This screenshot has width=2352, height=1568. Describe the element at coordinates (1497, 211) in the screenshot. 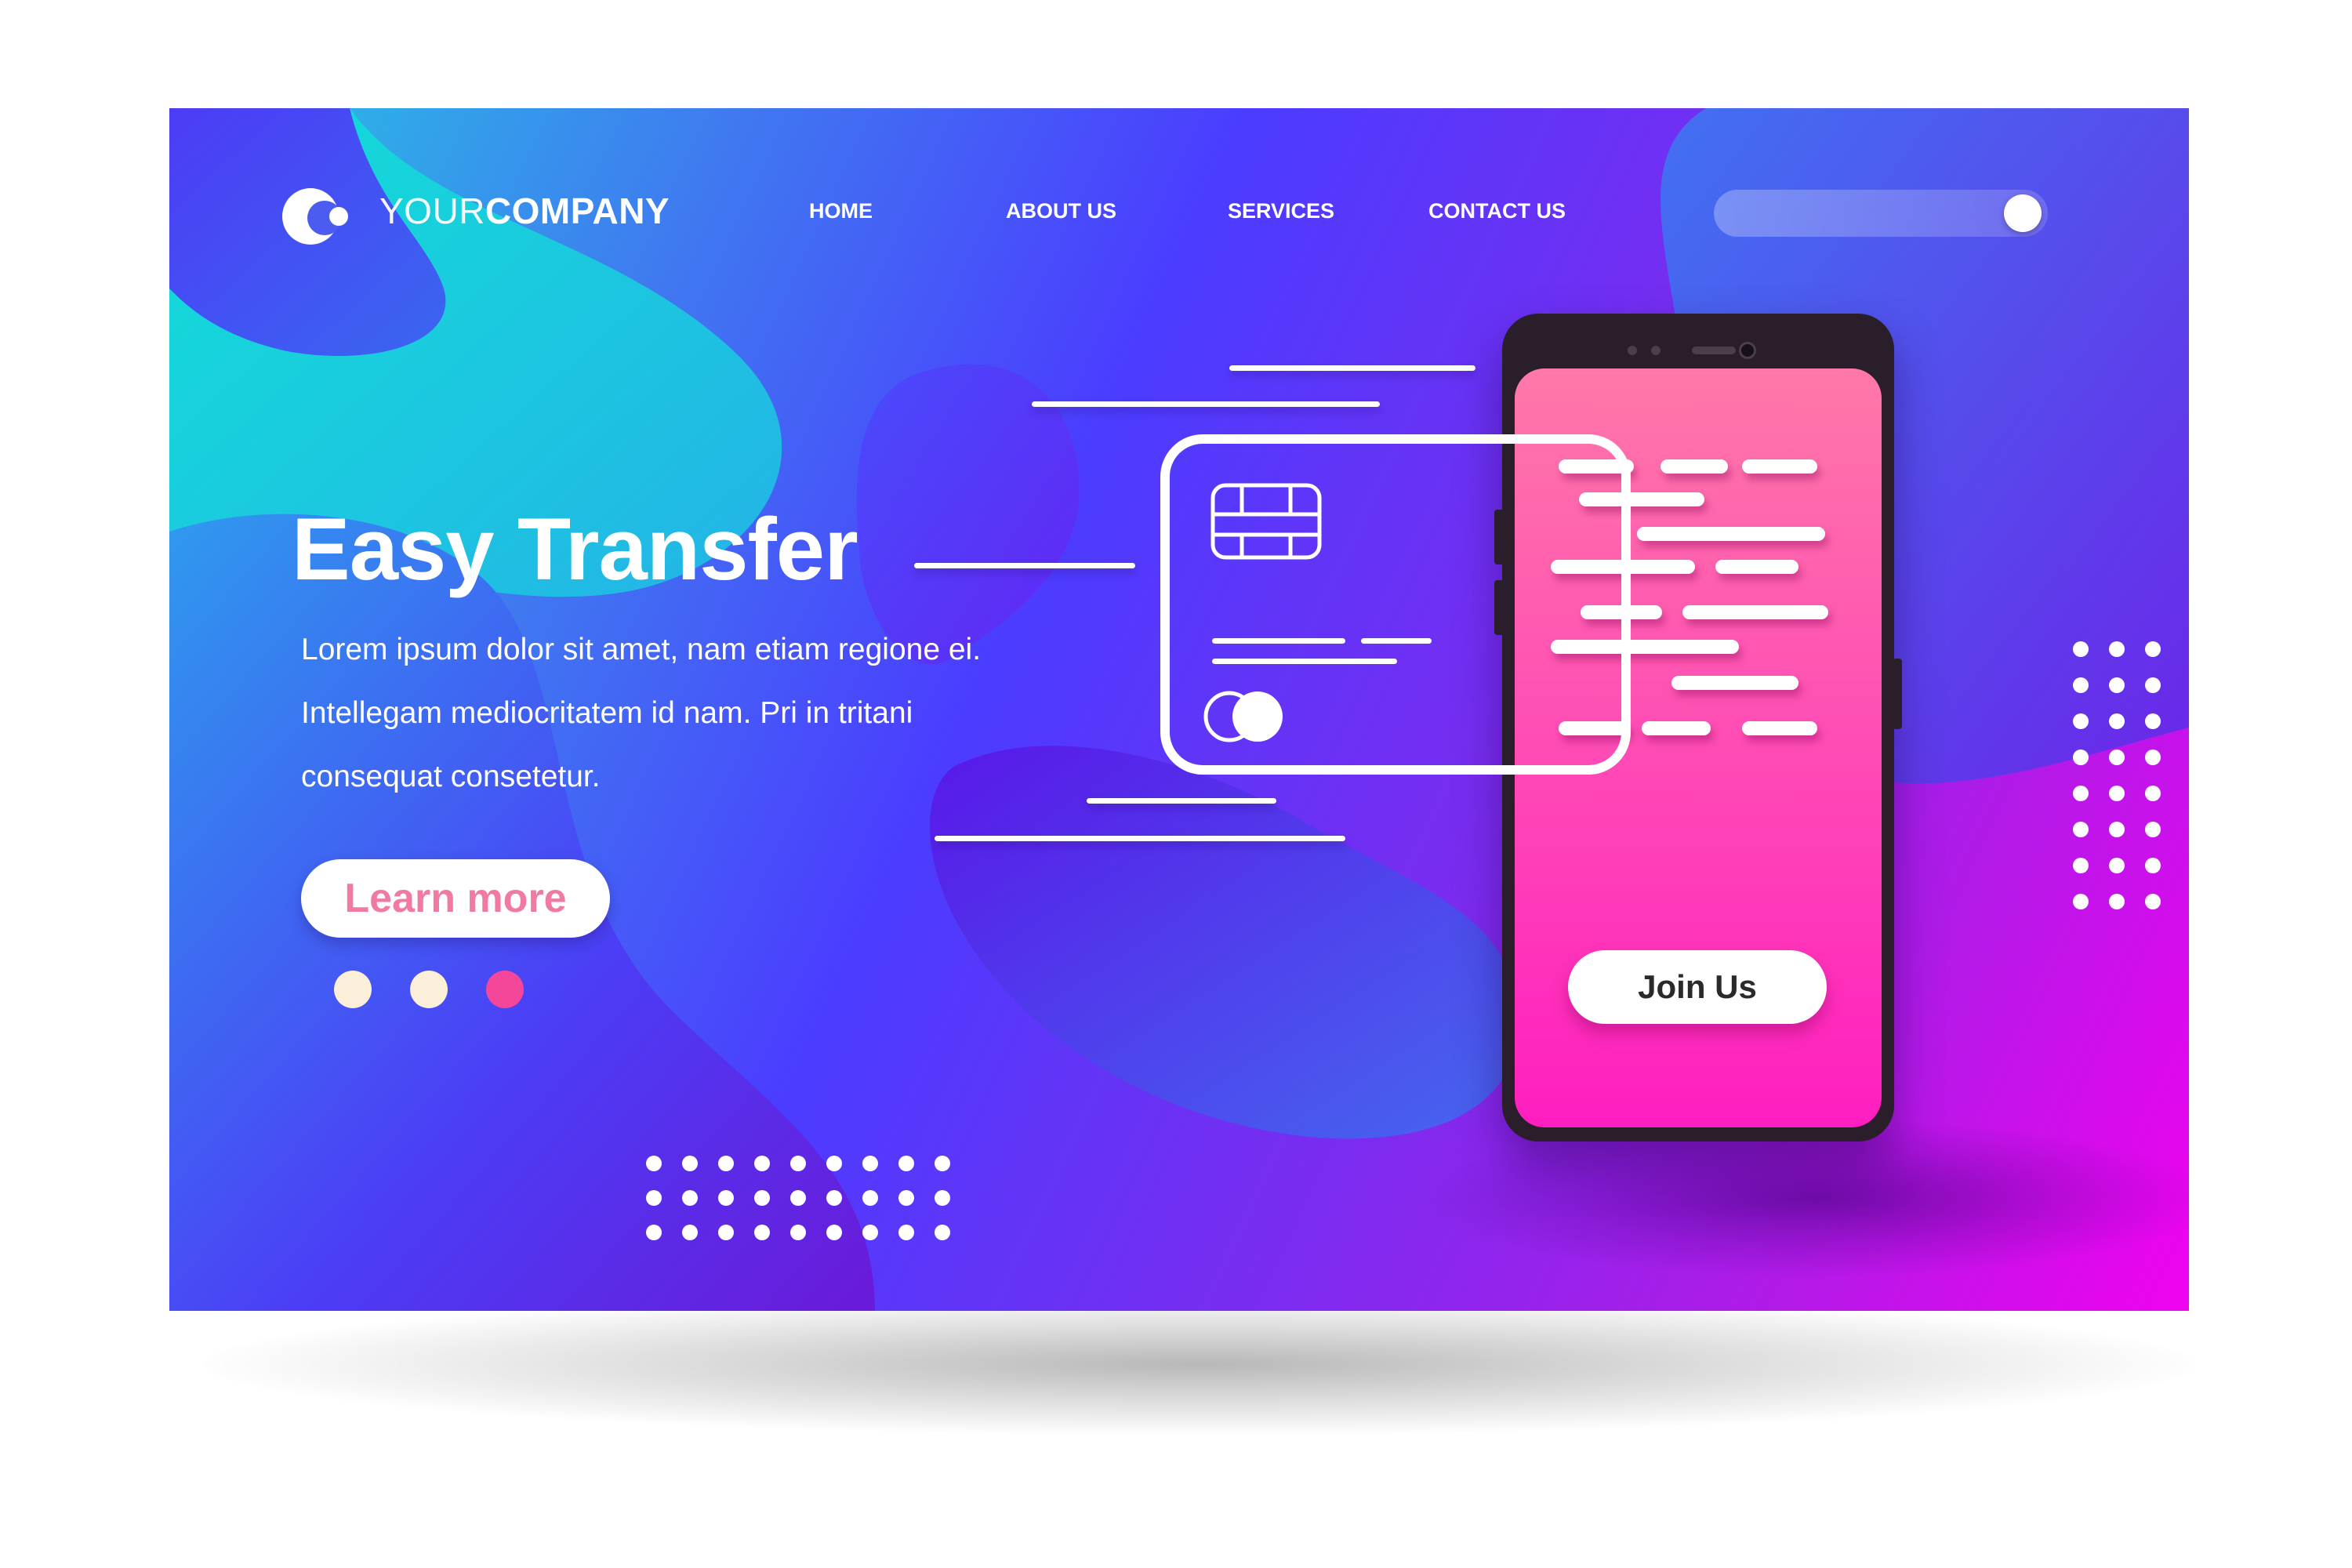

I see `nav-contact-us: CONTACT US` at that location.